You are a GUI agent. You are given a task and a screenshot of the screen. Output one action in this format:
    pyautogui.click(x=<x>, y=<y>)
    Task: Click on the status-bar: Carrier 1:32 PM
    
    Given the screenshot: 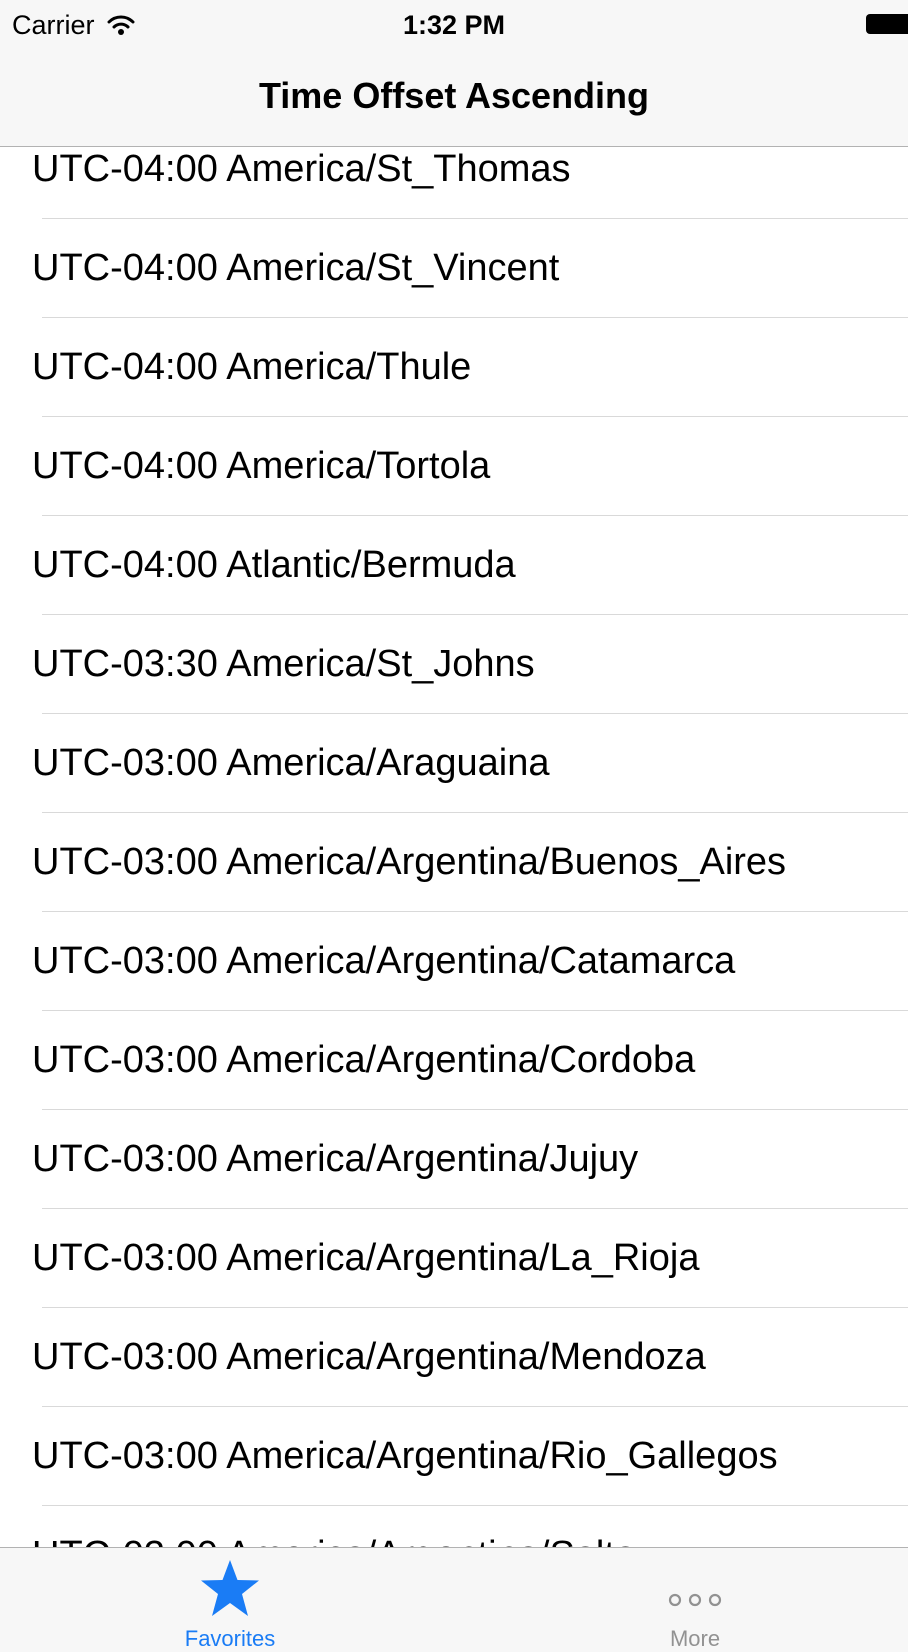 What is the action you would take?
    pyautogui.click(x=454, y=25)
    